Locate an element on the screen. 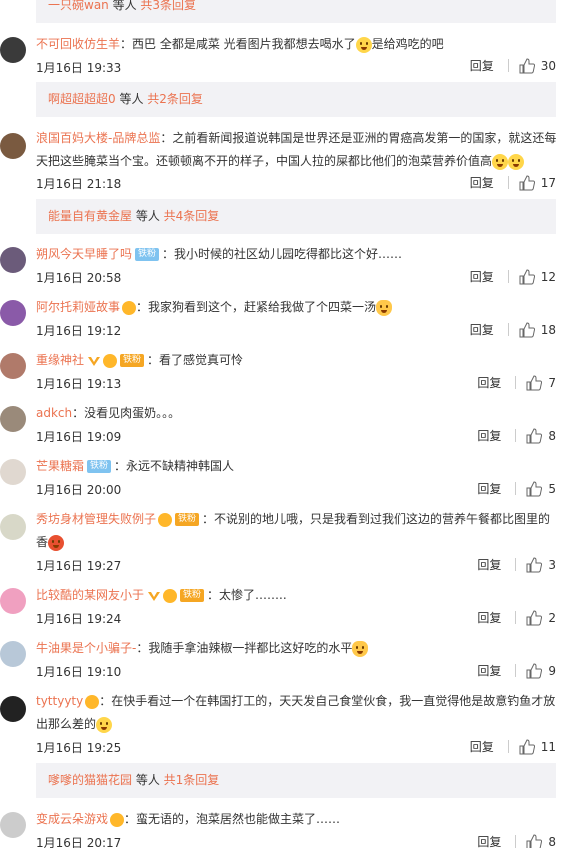 The image size is (567, 848). comment-body: ：没看见肉蛋奶。。。 is located at coordinates (126, 413).